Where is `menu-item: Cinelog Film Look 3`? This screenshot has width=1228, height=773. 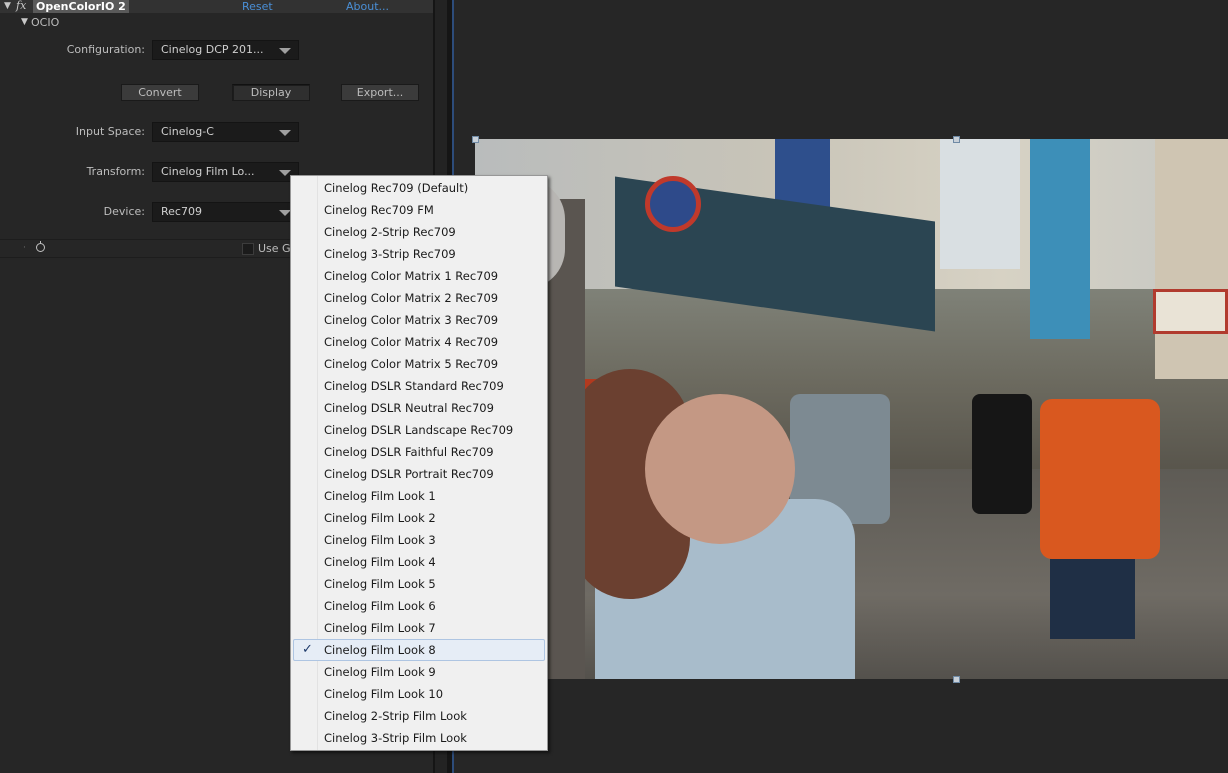 menu-item: Cinelog Film Look 3 is located at coordinates (419, 540).